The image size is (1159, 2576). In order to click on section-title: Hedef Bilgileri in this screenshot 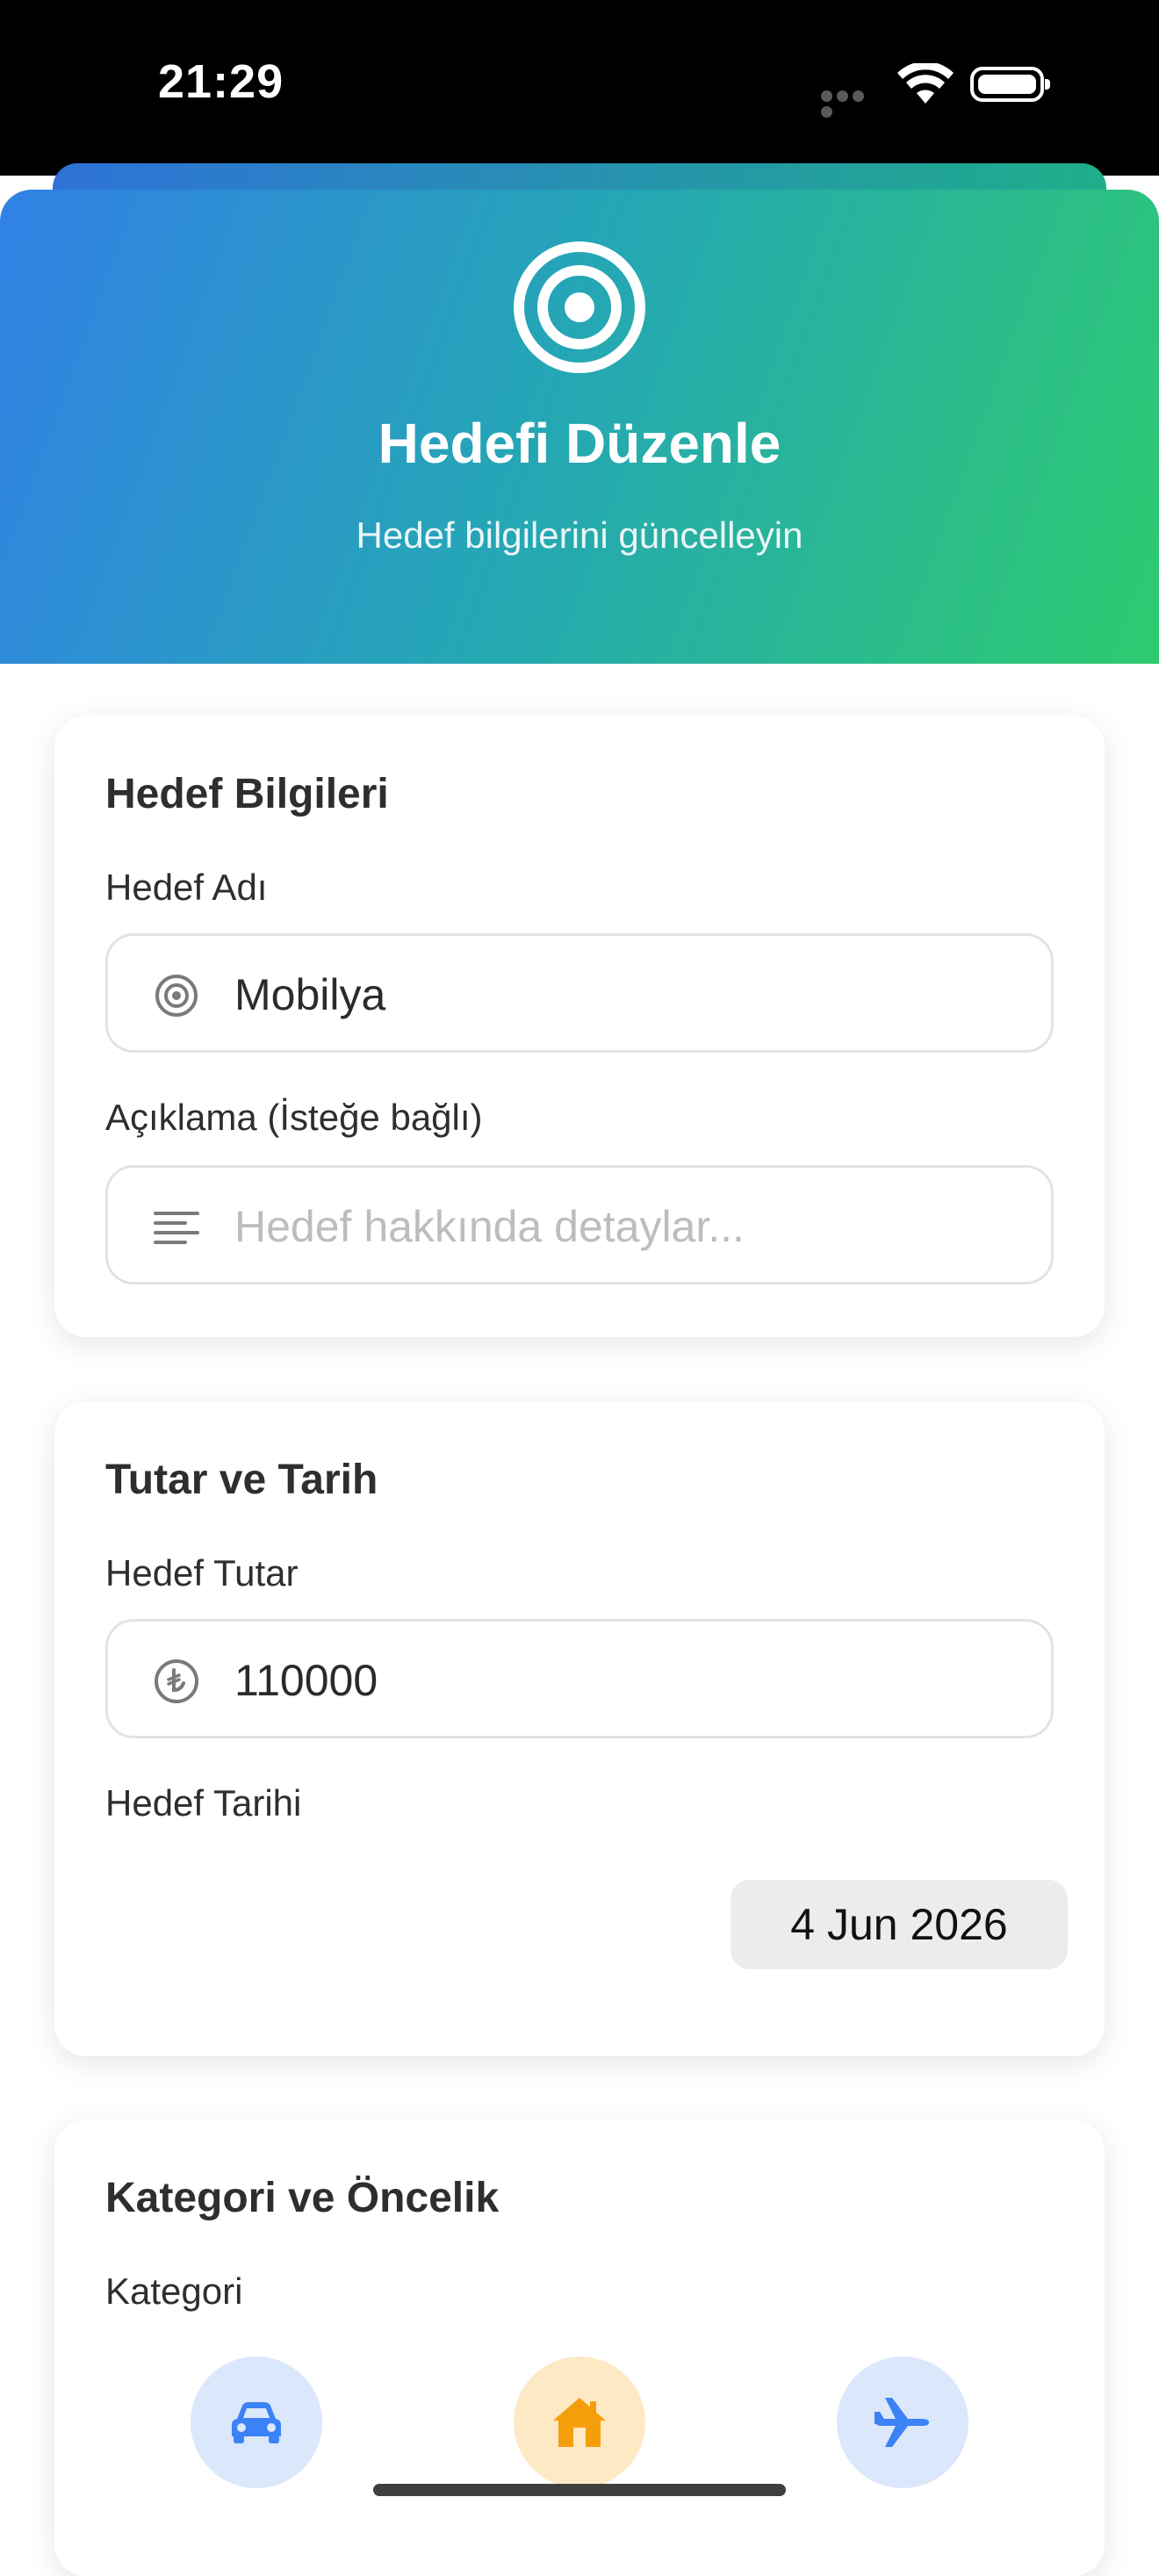, I will do `click(247, 794)`.